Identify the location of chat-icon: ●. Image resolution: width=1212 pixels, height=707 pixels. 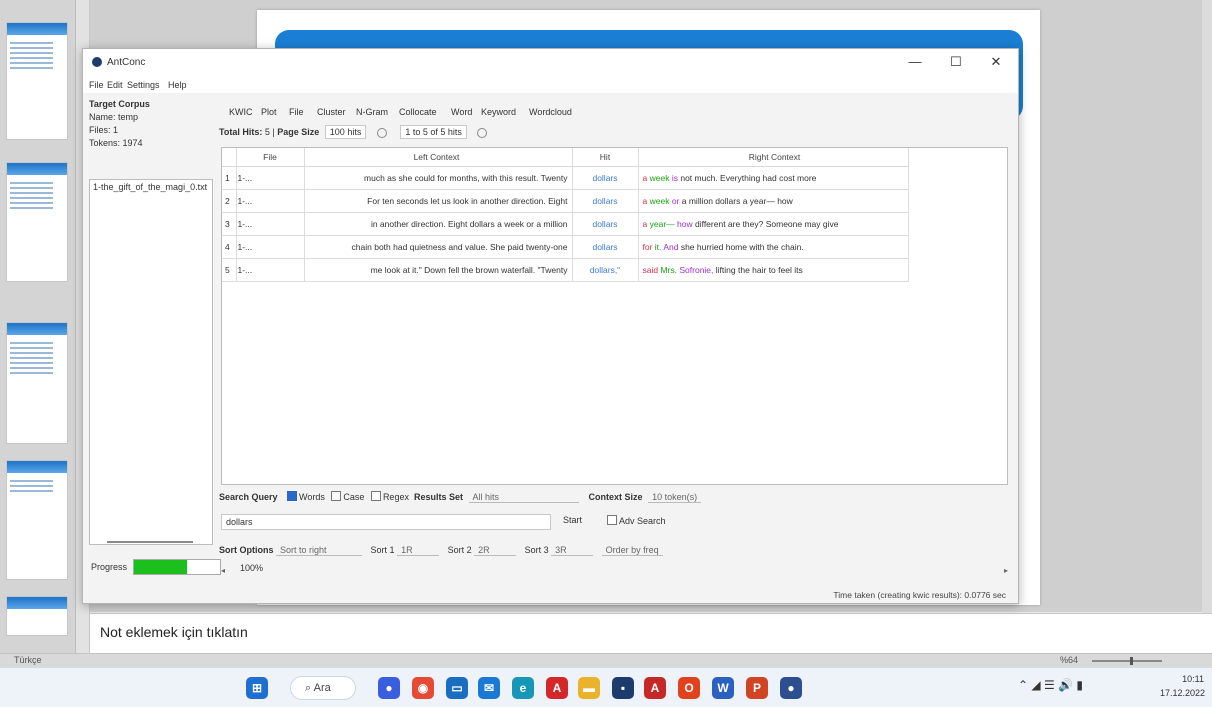
(389, 688).